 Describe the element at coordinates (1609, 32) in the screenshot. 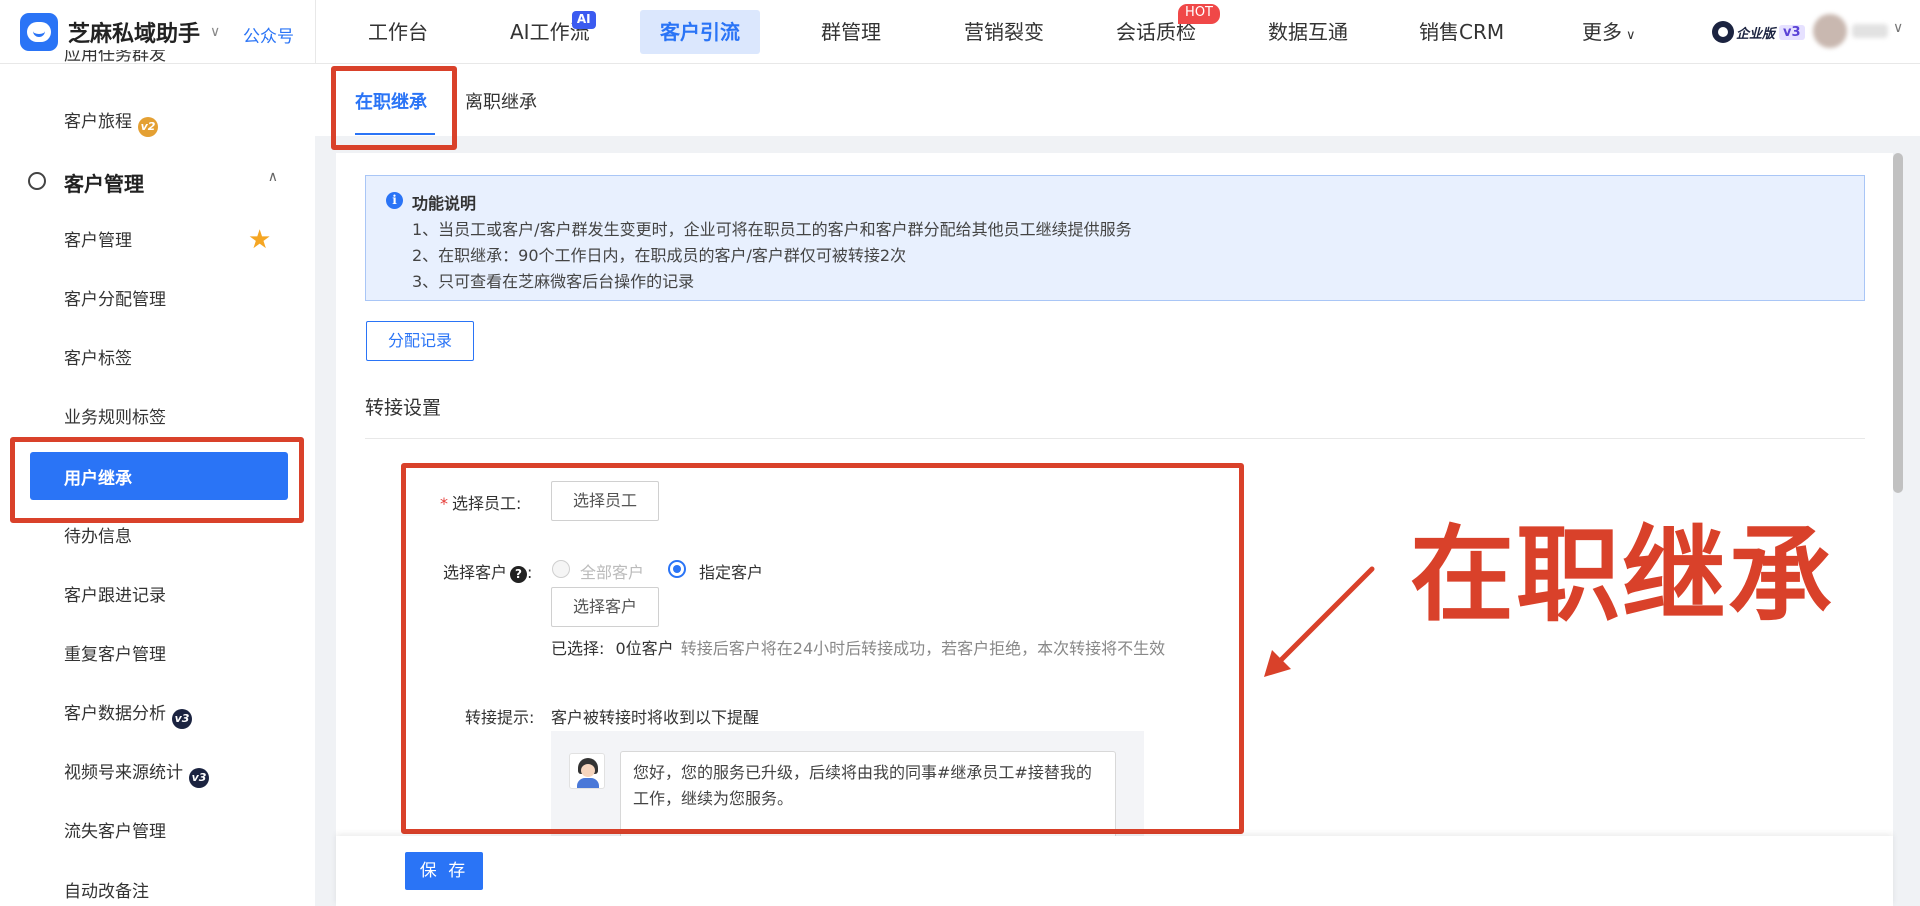

I see `nav-more: 更多 ∨` at that location.